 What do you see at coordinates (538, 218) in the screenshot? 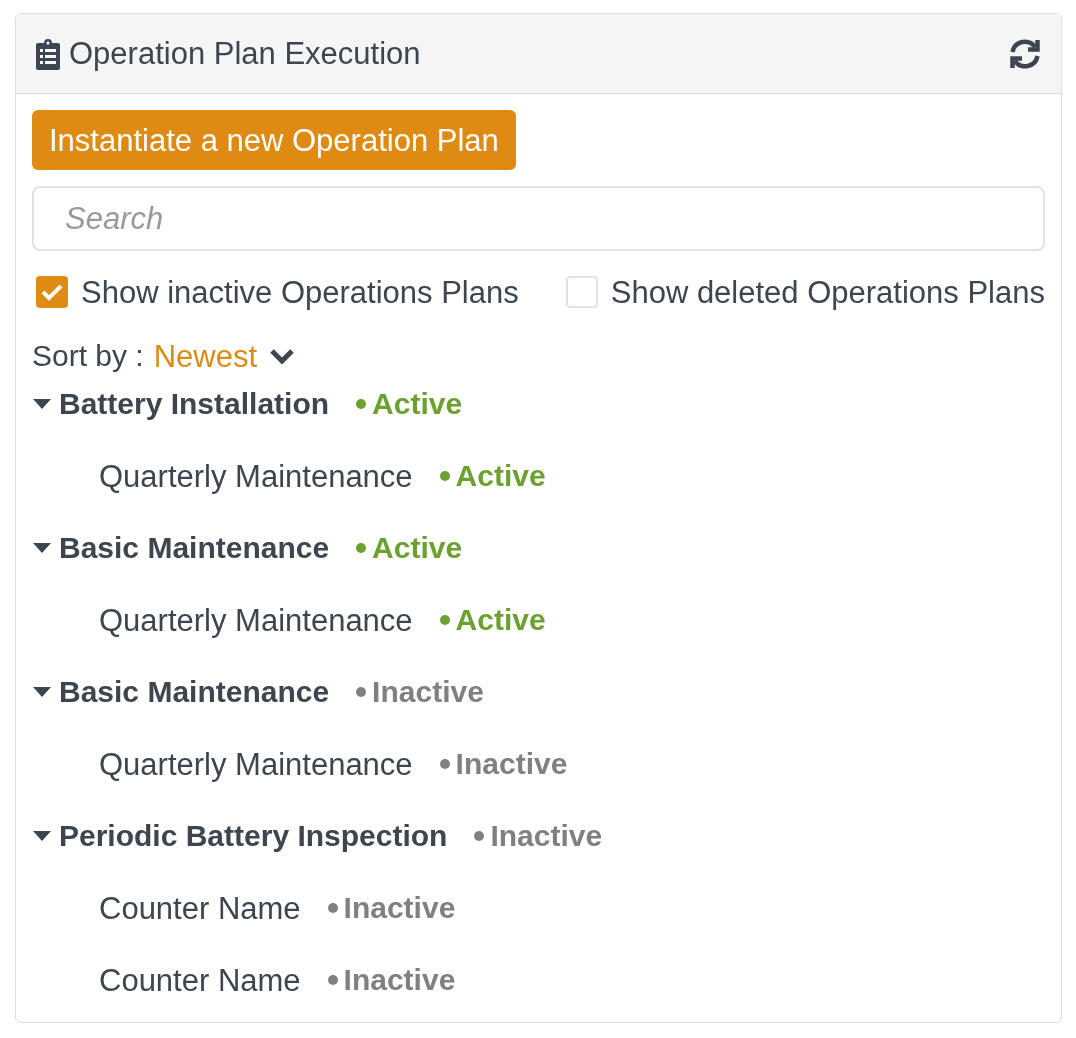
I see `search-field: Search` at bounding box center [538, 218].